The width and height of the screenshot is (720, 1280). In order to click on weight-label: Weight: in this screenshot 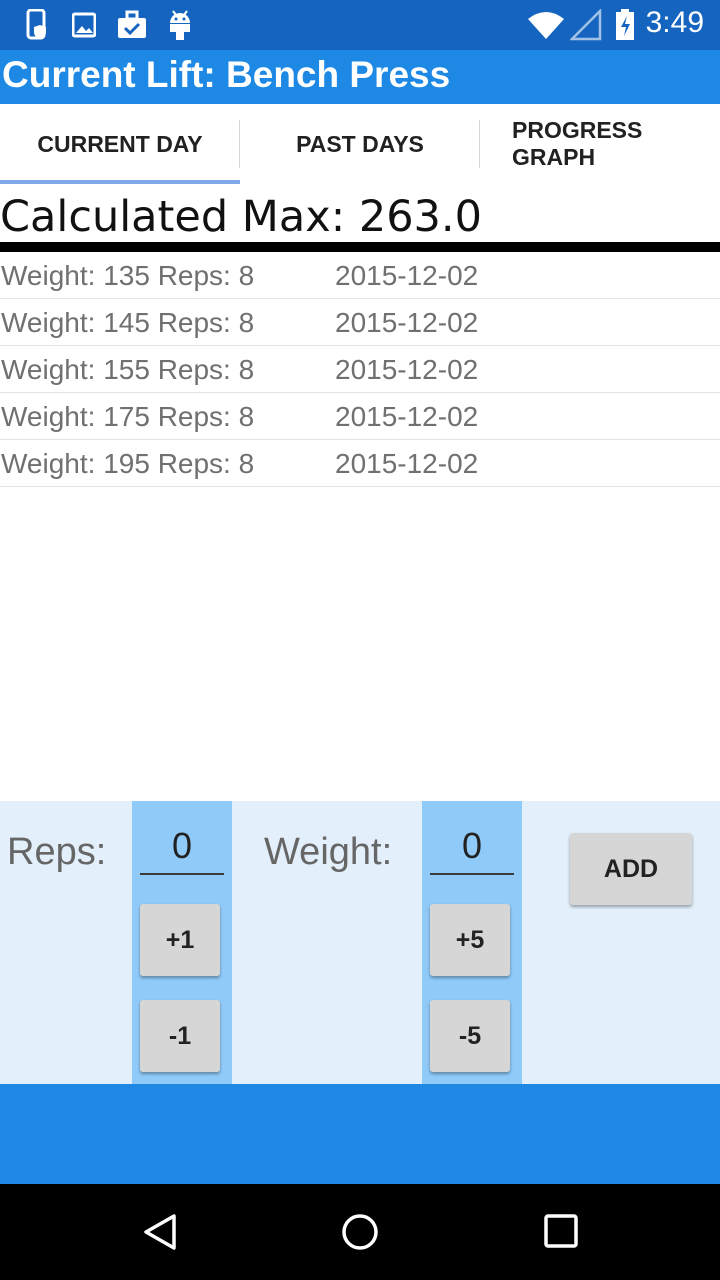, I will do `click(328, 852)`.